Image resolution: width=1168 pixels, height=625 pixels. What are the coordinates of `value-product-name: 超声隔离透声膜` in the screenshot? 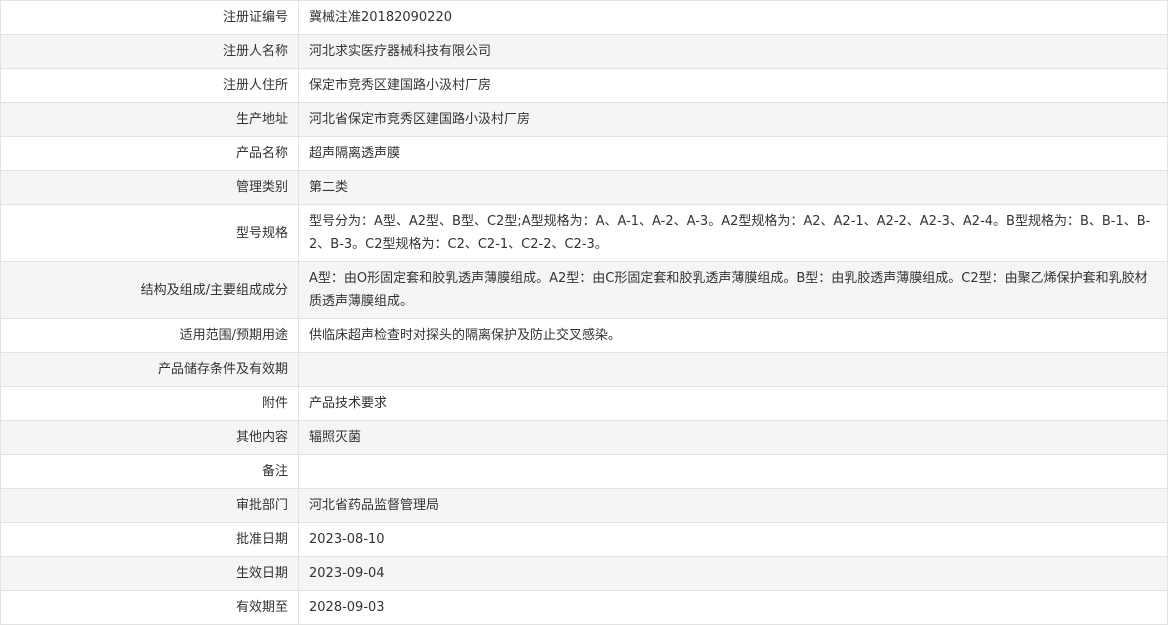 It's located at (733, 153).